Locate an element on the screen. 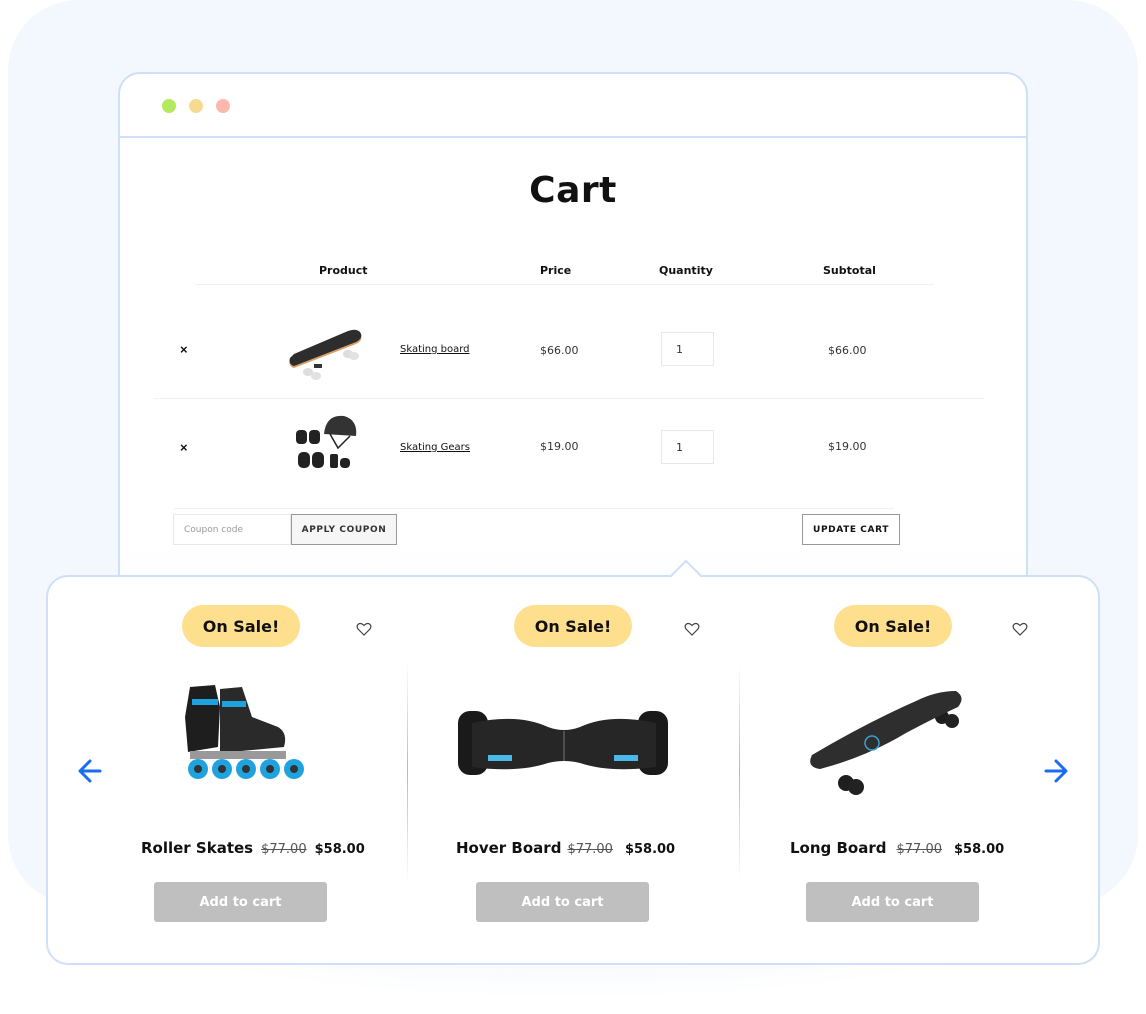 Image resolution: width=1146 pixels, height=1014 pixels. hover-board-image is located at coordinates (563, 743).